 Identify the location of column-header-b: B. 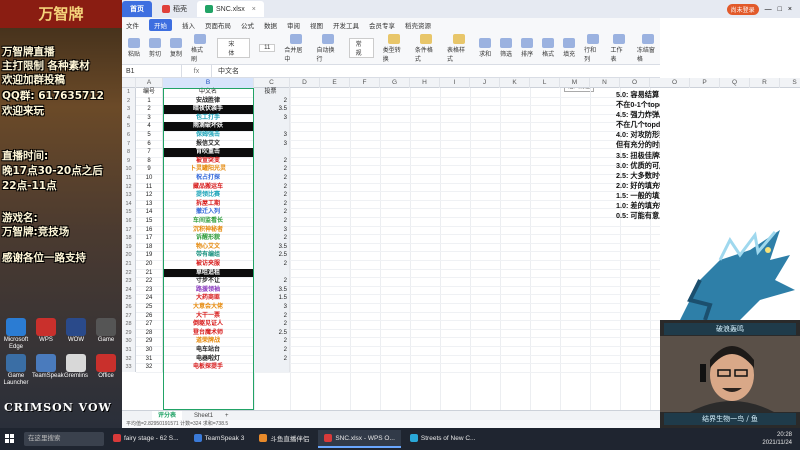
(208, 83).